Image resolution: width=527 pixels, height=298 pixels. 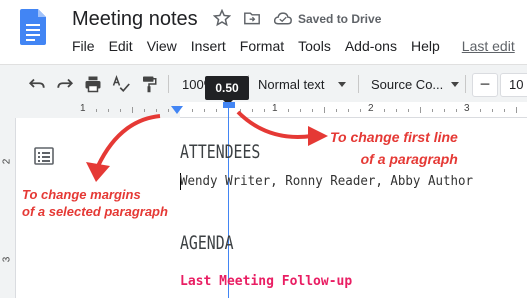 What do you see at coordinates (207, 243) in the screenshot?
I see `heading-agenda: AGENDA` at bounding box center [207, 243].